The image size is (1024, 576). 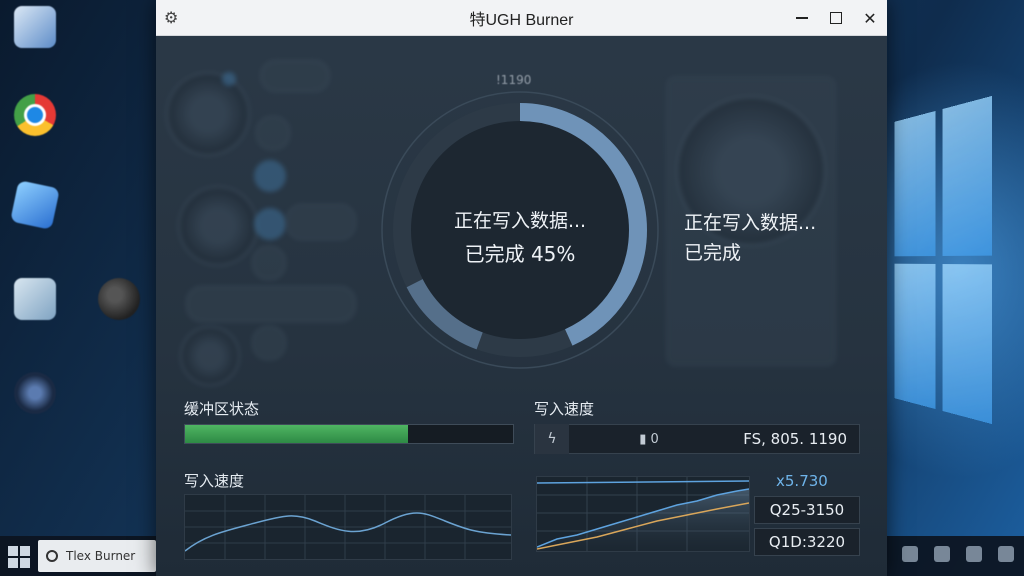 I want to click on speed-value: FS, 805. 1190, so click(x=795, y=439).